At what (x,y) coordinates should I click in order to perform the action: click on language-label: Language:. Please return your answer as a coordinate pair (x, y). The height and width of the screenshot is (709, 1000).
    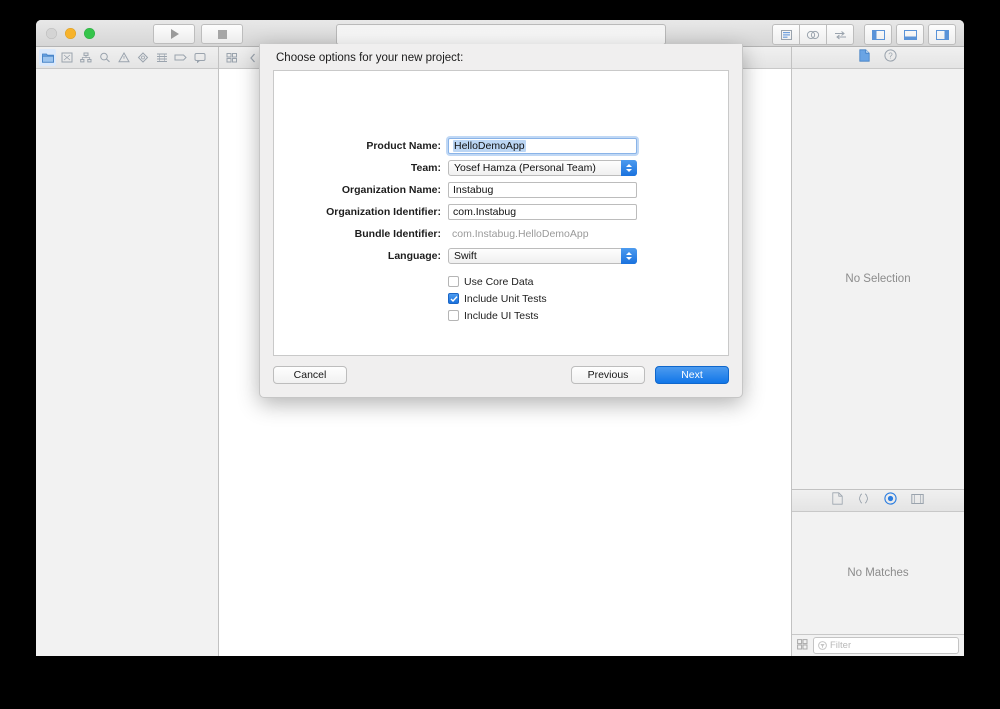
    Looking at the image, I should click on (414, 255).